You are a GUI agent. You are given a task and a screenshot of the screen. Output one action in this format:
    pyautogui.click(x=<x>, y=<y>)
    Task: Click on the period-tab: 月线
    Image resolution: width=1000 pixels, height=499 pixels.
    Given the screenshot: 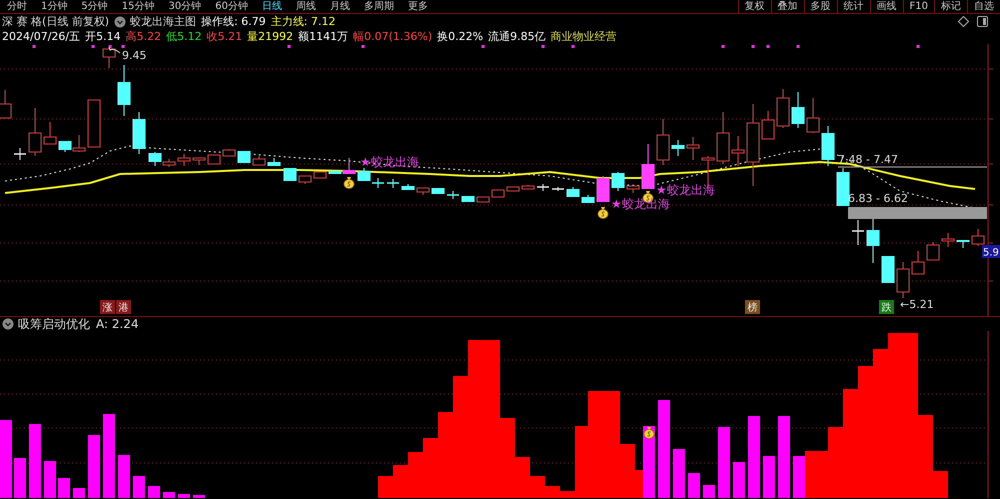 What is the action you would take?
    pyautogui.click(x=339, y=6)
    